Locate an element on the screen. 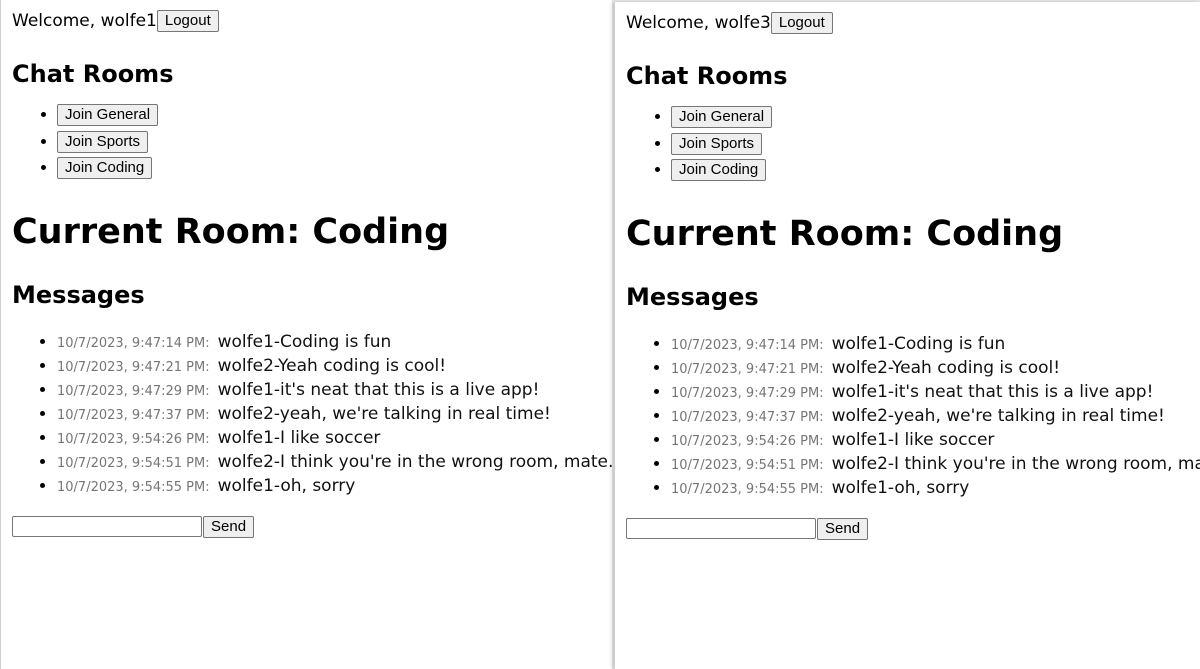 The image size is (1200, 669). welcome-bar: Welcome, wolfe3 Logout is located at coordinates (913, 23).